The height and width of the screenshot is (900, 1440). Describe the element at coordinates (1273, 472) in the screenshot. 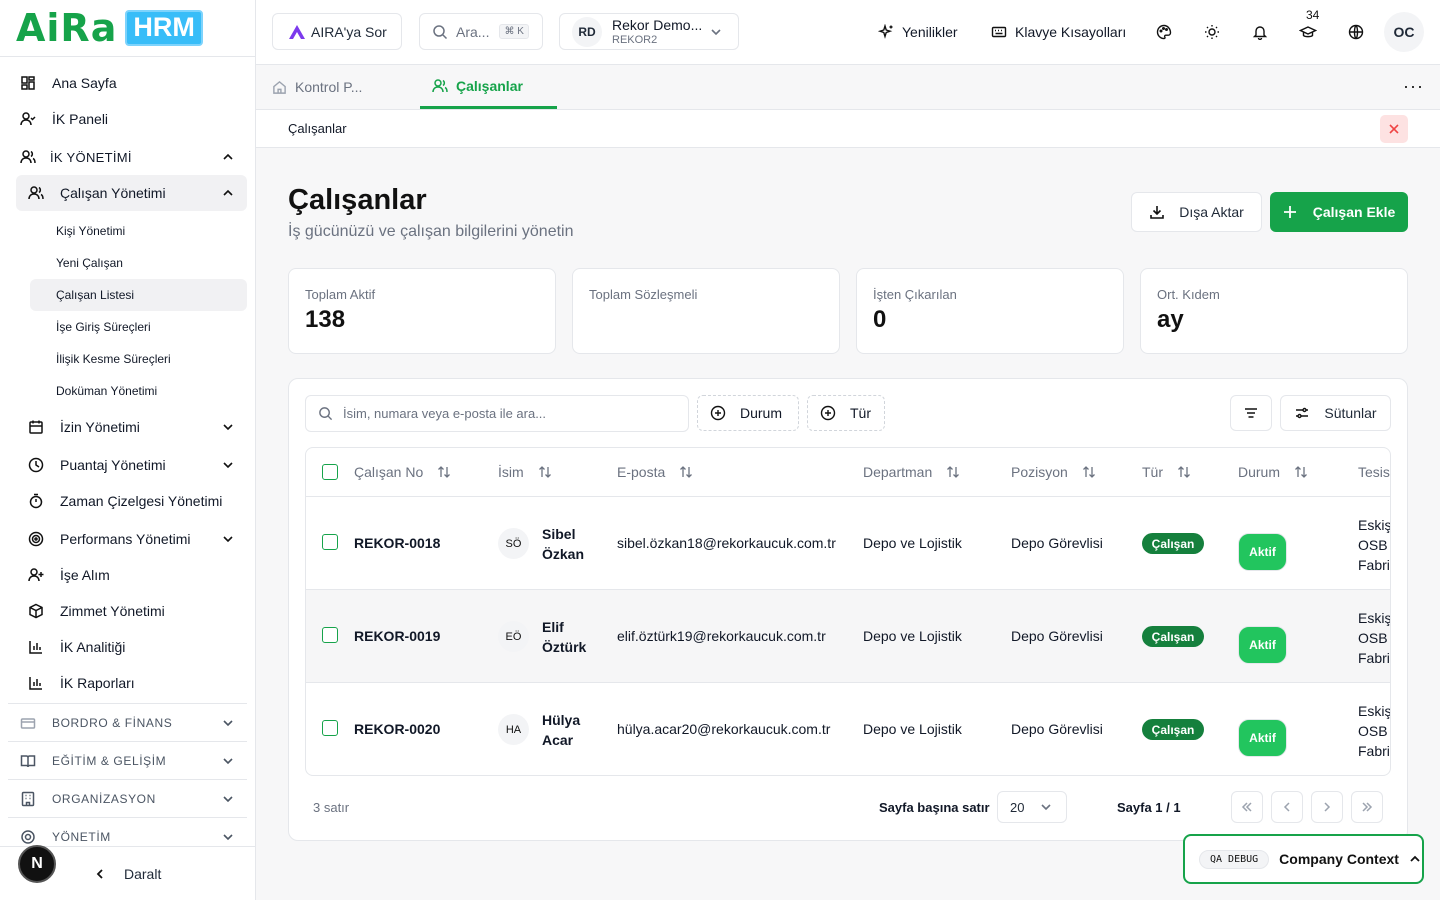

I see `column-header-status: Durum` at that location.